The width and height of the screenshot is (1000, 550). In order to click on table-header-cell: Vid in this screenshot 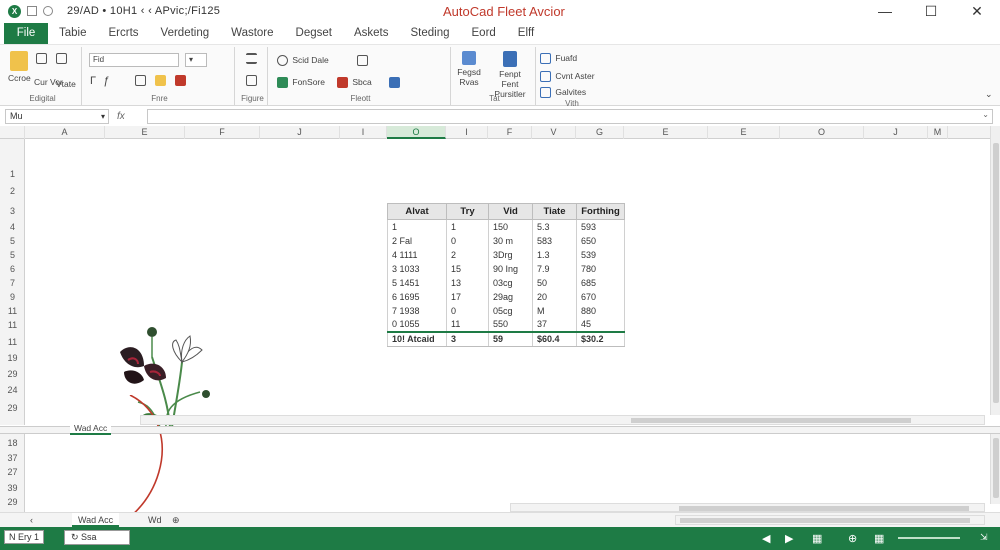, I will do `click(510, 211)`.